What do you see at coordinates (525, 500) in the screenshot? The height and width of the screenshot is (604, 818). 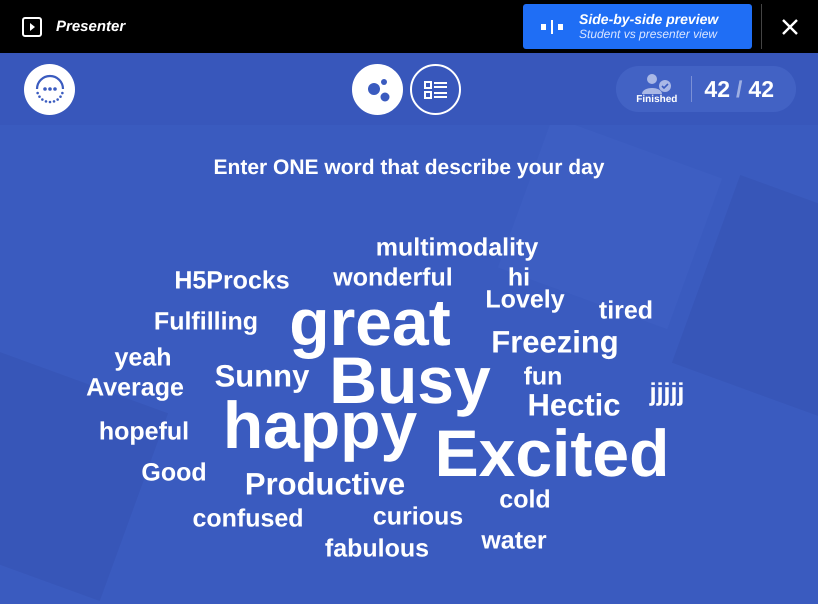 I see `cloud-word: cold` at bounding box center [525, 500].